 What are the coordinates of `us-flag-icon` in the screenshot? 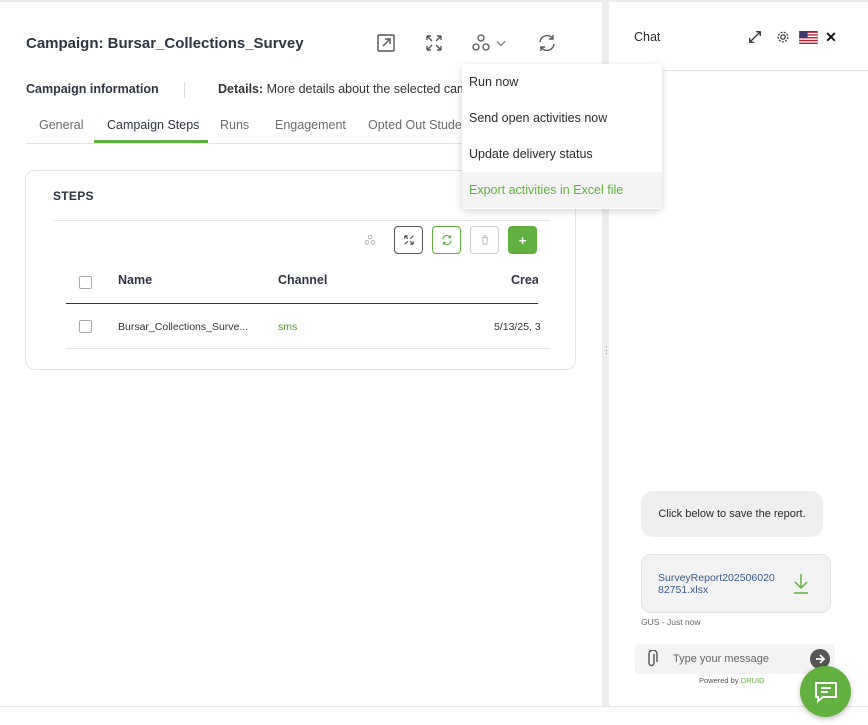 It's located at (808, 37).